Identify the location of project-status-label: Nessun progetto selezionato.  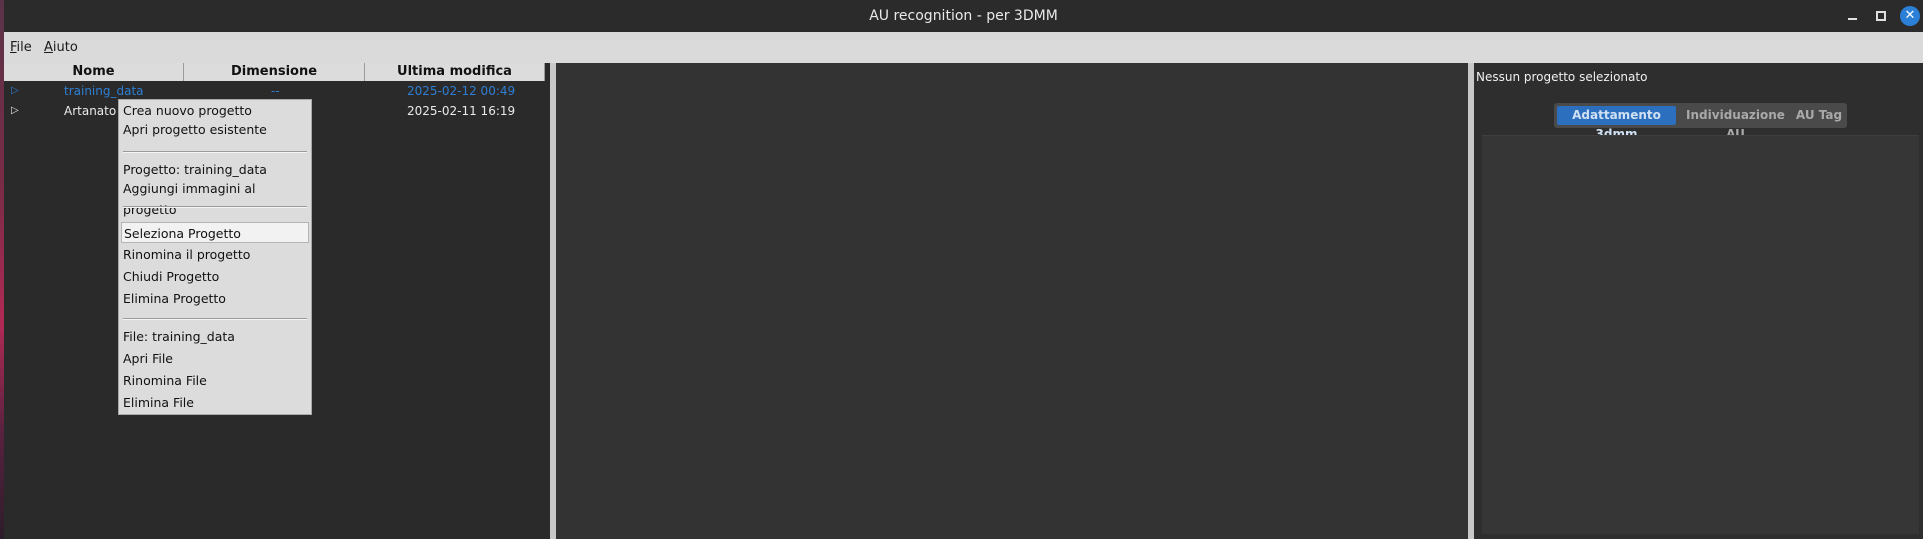
(1562, 77).